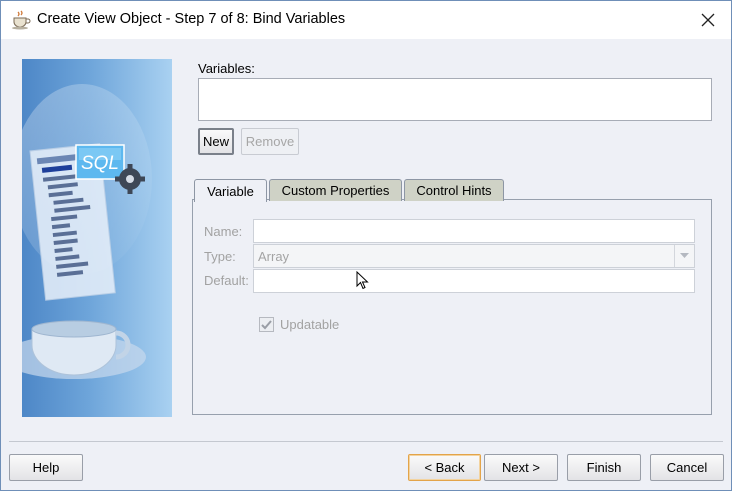  What do you see at coordinates (46, 467) in the screenshot?
I see `help-button: Help` at bounding box center [46, 467].